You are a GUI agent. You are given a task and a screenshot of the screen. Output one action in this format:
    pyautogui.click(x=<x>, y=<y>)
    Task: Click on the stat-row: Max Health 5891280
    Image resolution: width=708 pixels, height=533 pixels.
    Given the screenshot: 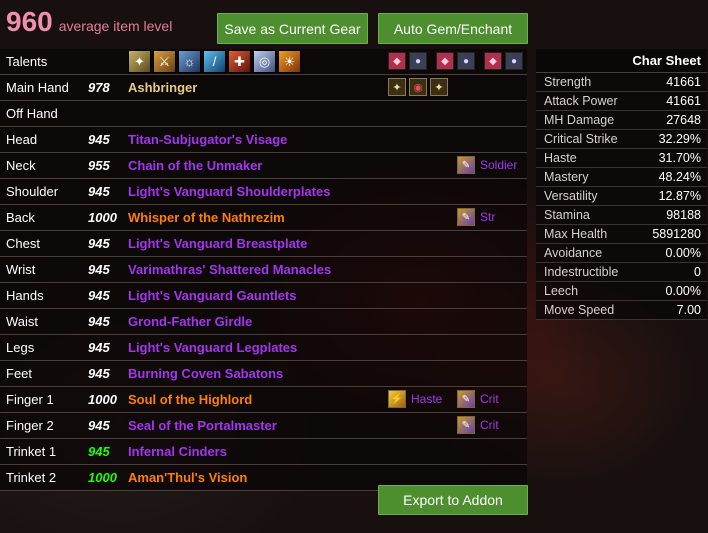 What is the action you would take?
    pyautogui.click(x=621, y=234)
    